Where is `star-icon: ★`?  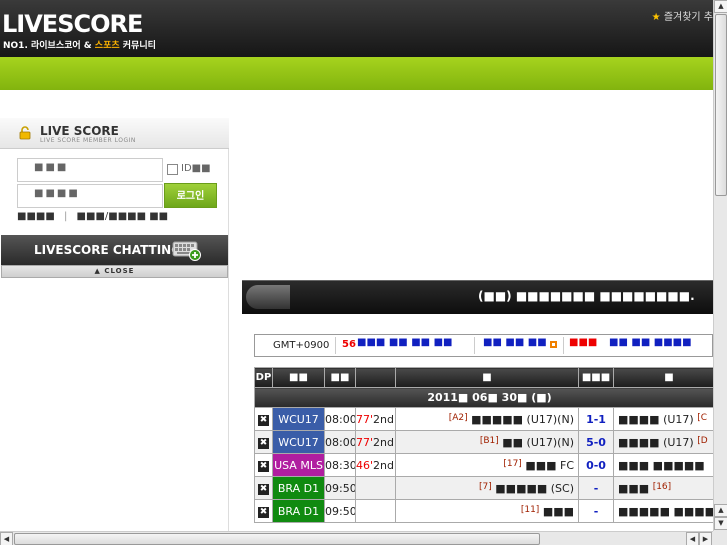
star-icon: ★ is located at coordinates (656, 17).